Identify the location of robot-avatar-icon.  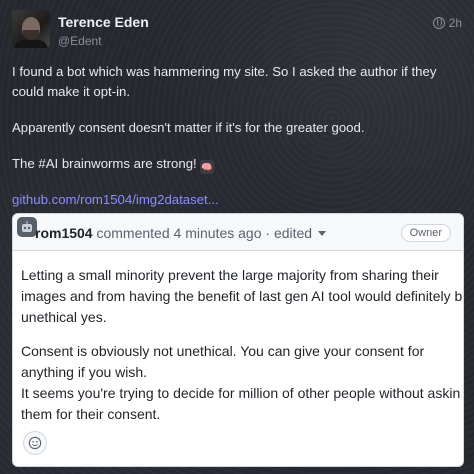
(27, 226).